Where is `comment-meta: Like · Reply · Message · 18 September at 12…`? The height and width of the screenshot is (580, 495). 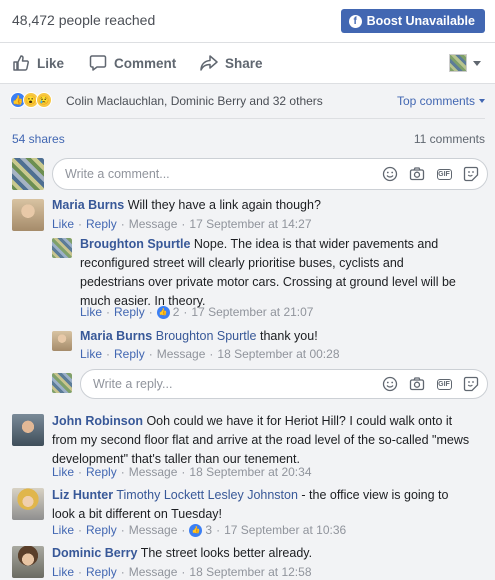
comment-meta: Like · Reply · Message · 18 September at 12… is located at coordinates (182, 572).